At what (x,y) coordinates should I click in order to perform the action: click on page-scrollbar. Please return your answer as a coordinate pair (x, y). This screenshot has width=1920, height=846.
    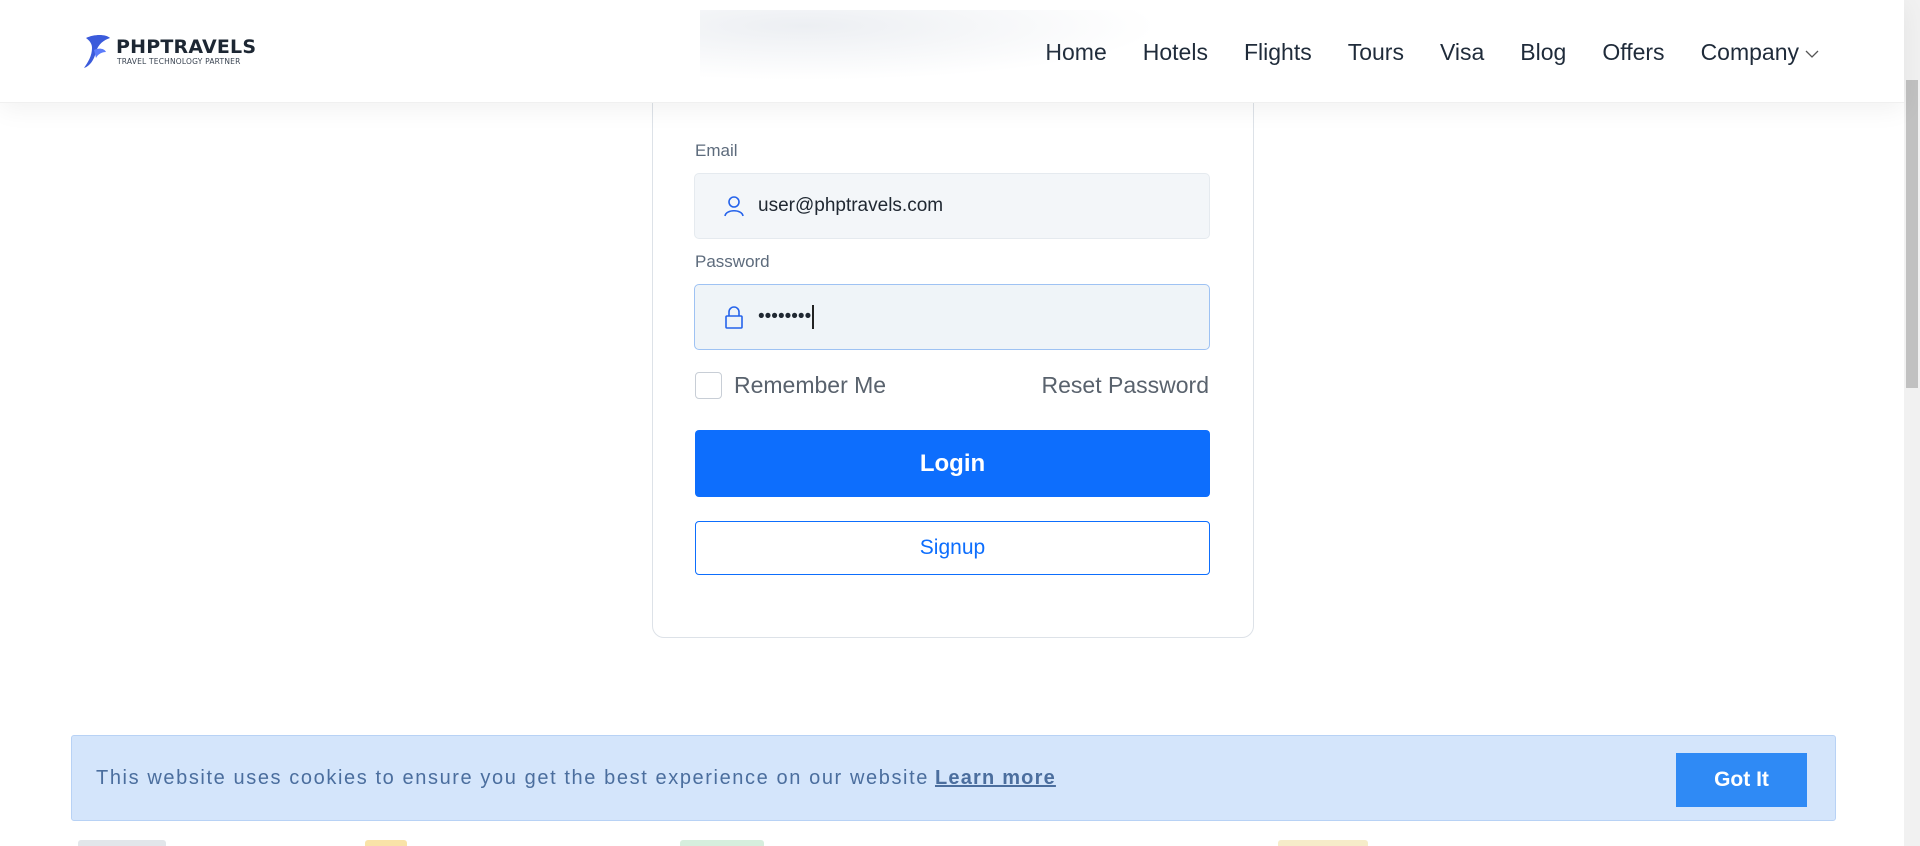
    Looking at the image, I should click on (1912, 423).